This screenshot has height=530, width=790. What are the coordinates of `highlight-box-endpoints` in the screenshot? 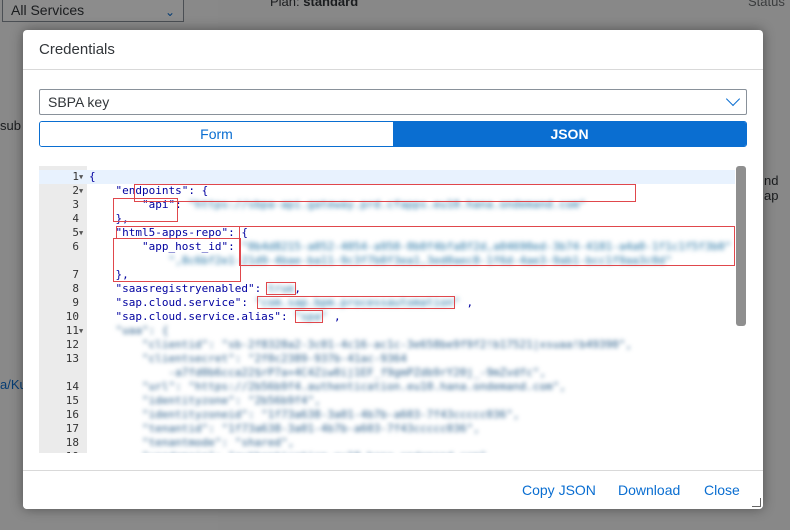 It's located at (385, 193).